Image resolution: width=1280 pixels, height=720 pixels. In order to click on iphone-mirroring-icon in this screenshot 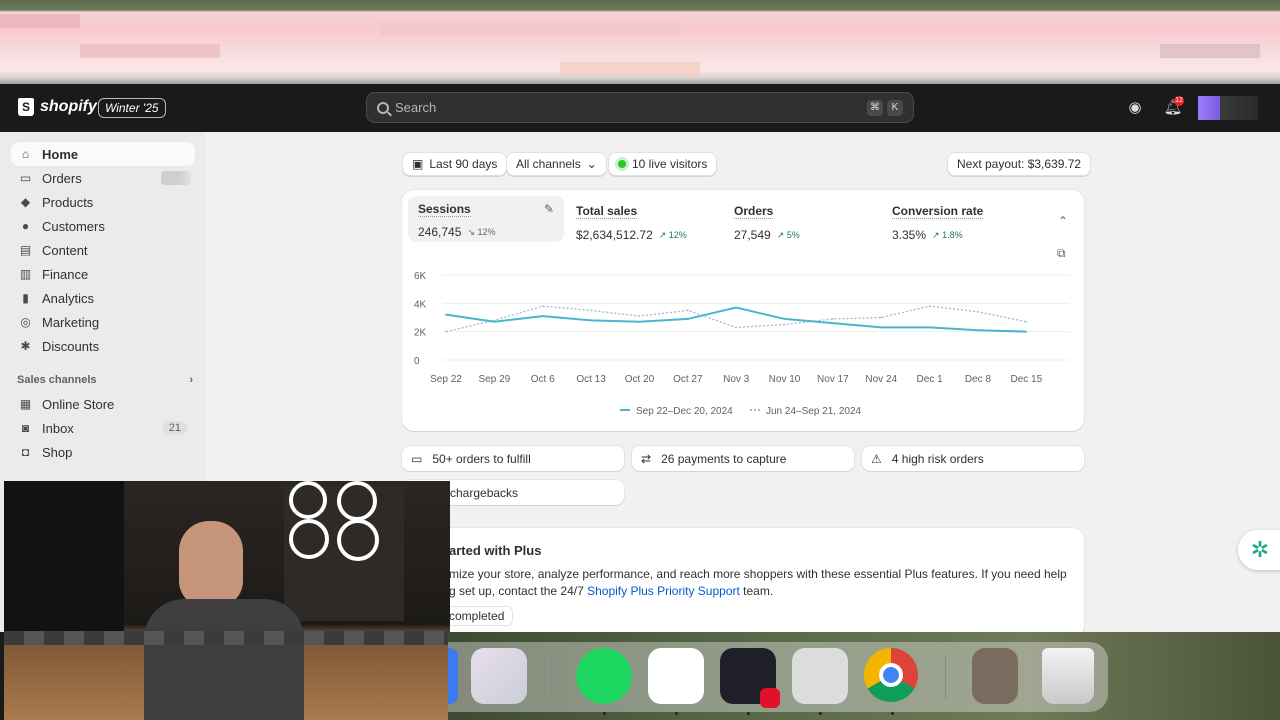, I will do `click(499, 676)`.